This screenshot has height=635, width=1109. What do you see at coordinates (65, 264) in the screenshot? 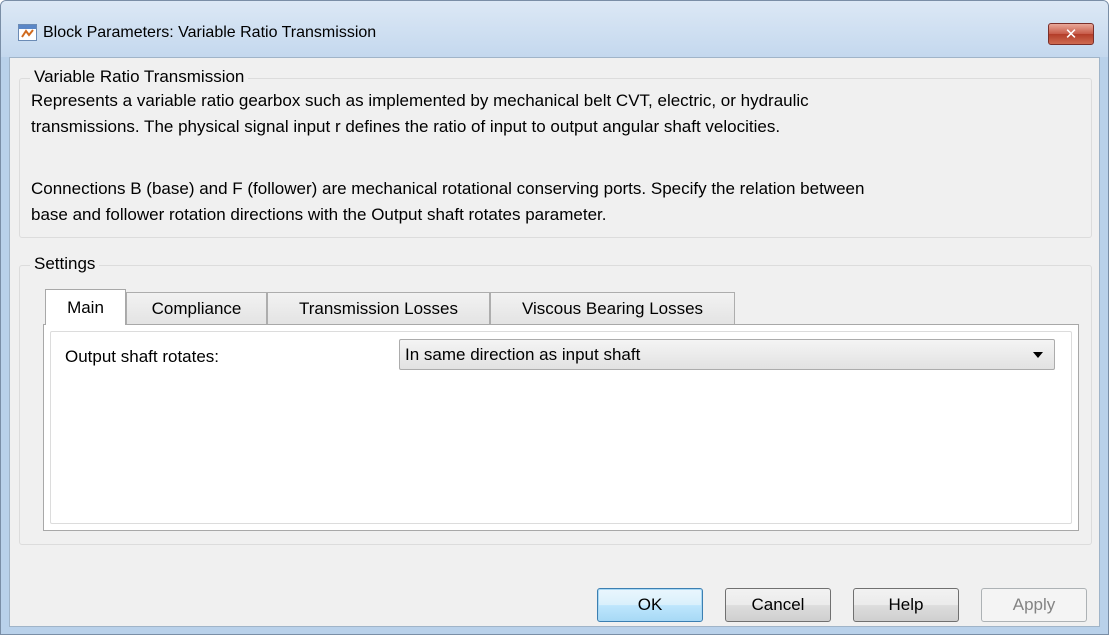
I see `settings-group-label: Settings` at bounding box center [65, 264].